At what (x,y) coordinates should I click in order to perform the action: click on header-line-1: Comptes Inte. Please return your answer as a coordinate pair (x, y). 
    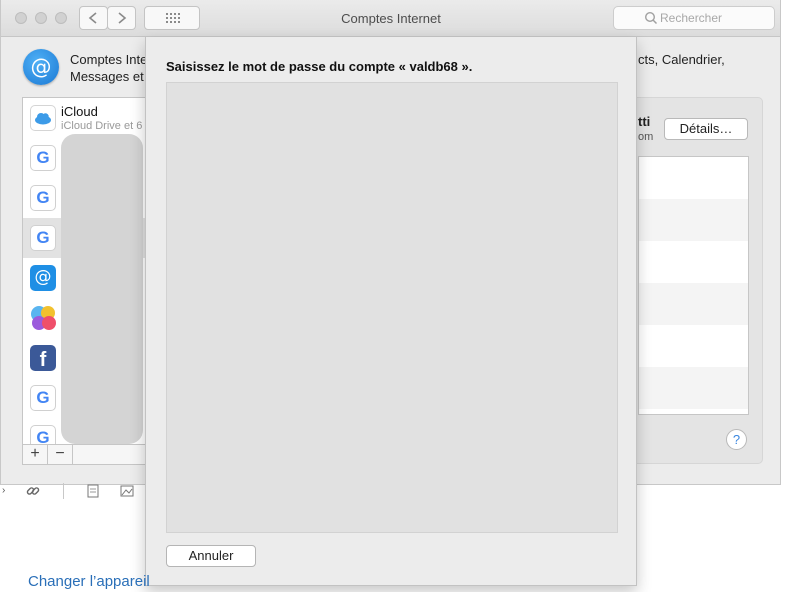
    Looking at the image, I should click on (107, 59).